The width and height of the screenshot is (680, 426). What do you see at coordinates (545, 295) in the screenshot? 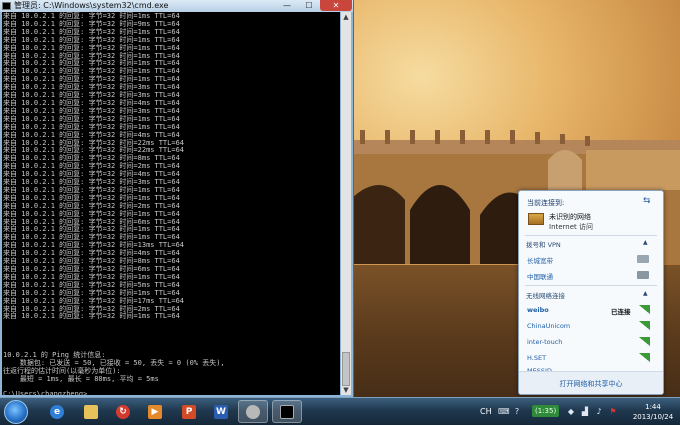
I see `wifi-section-header: 无线网络连接` at bounding box center [545, 295].